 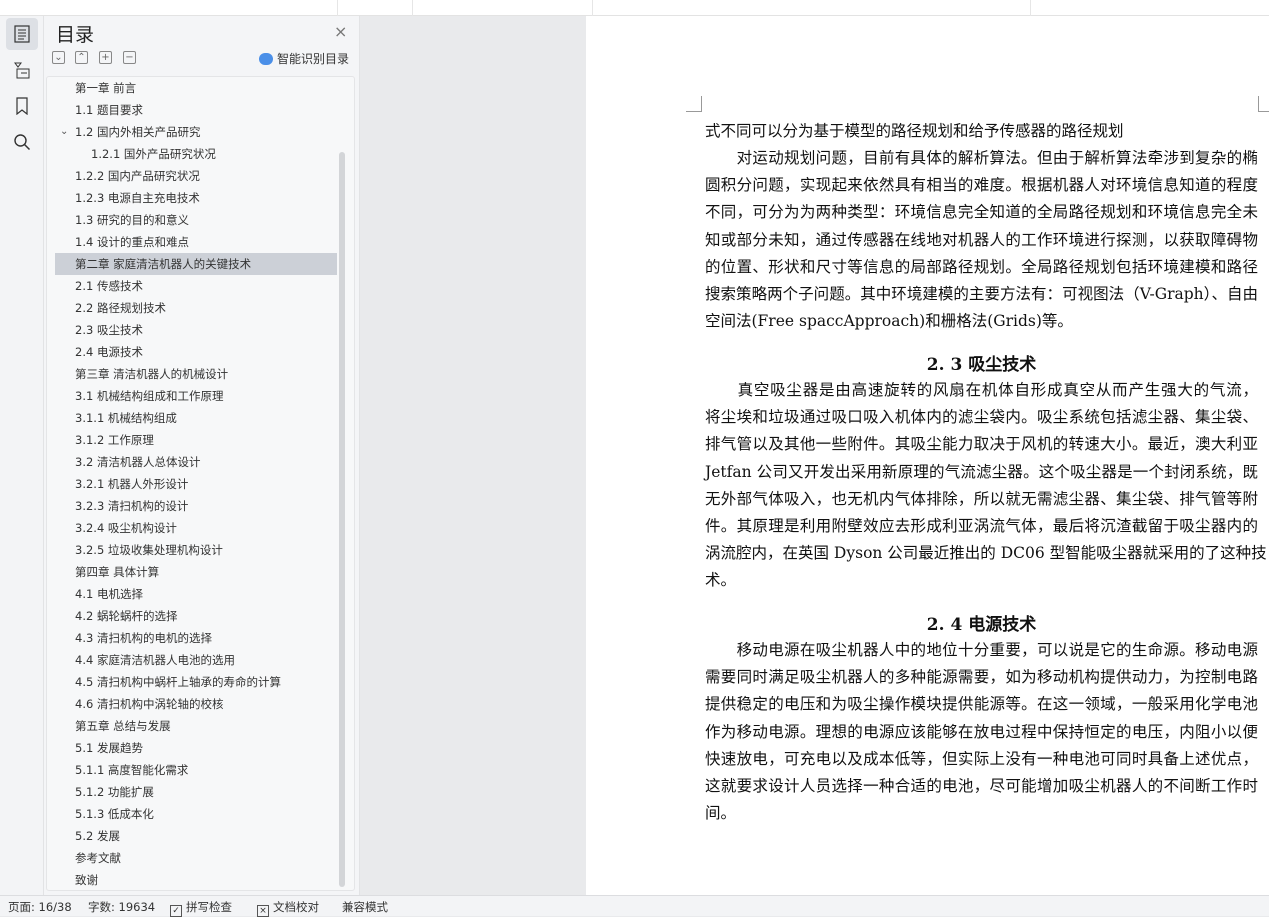 What do you see at coordinates (296, 907) in the screenshot?
I see `proofread-label: 文档校对` at bounding box center [296, 907].